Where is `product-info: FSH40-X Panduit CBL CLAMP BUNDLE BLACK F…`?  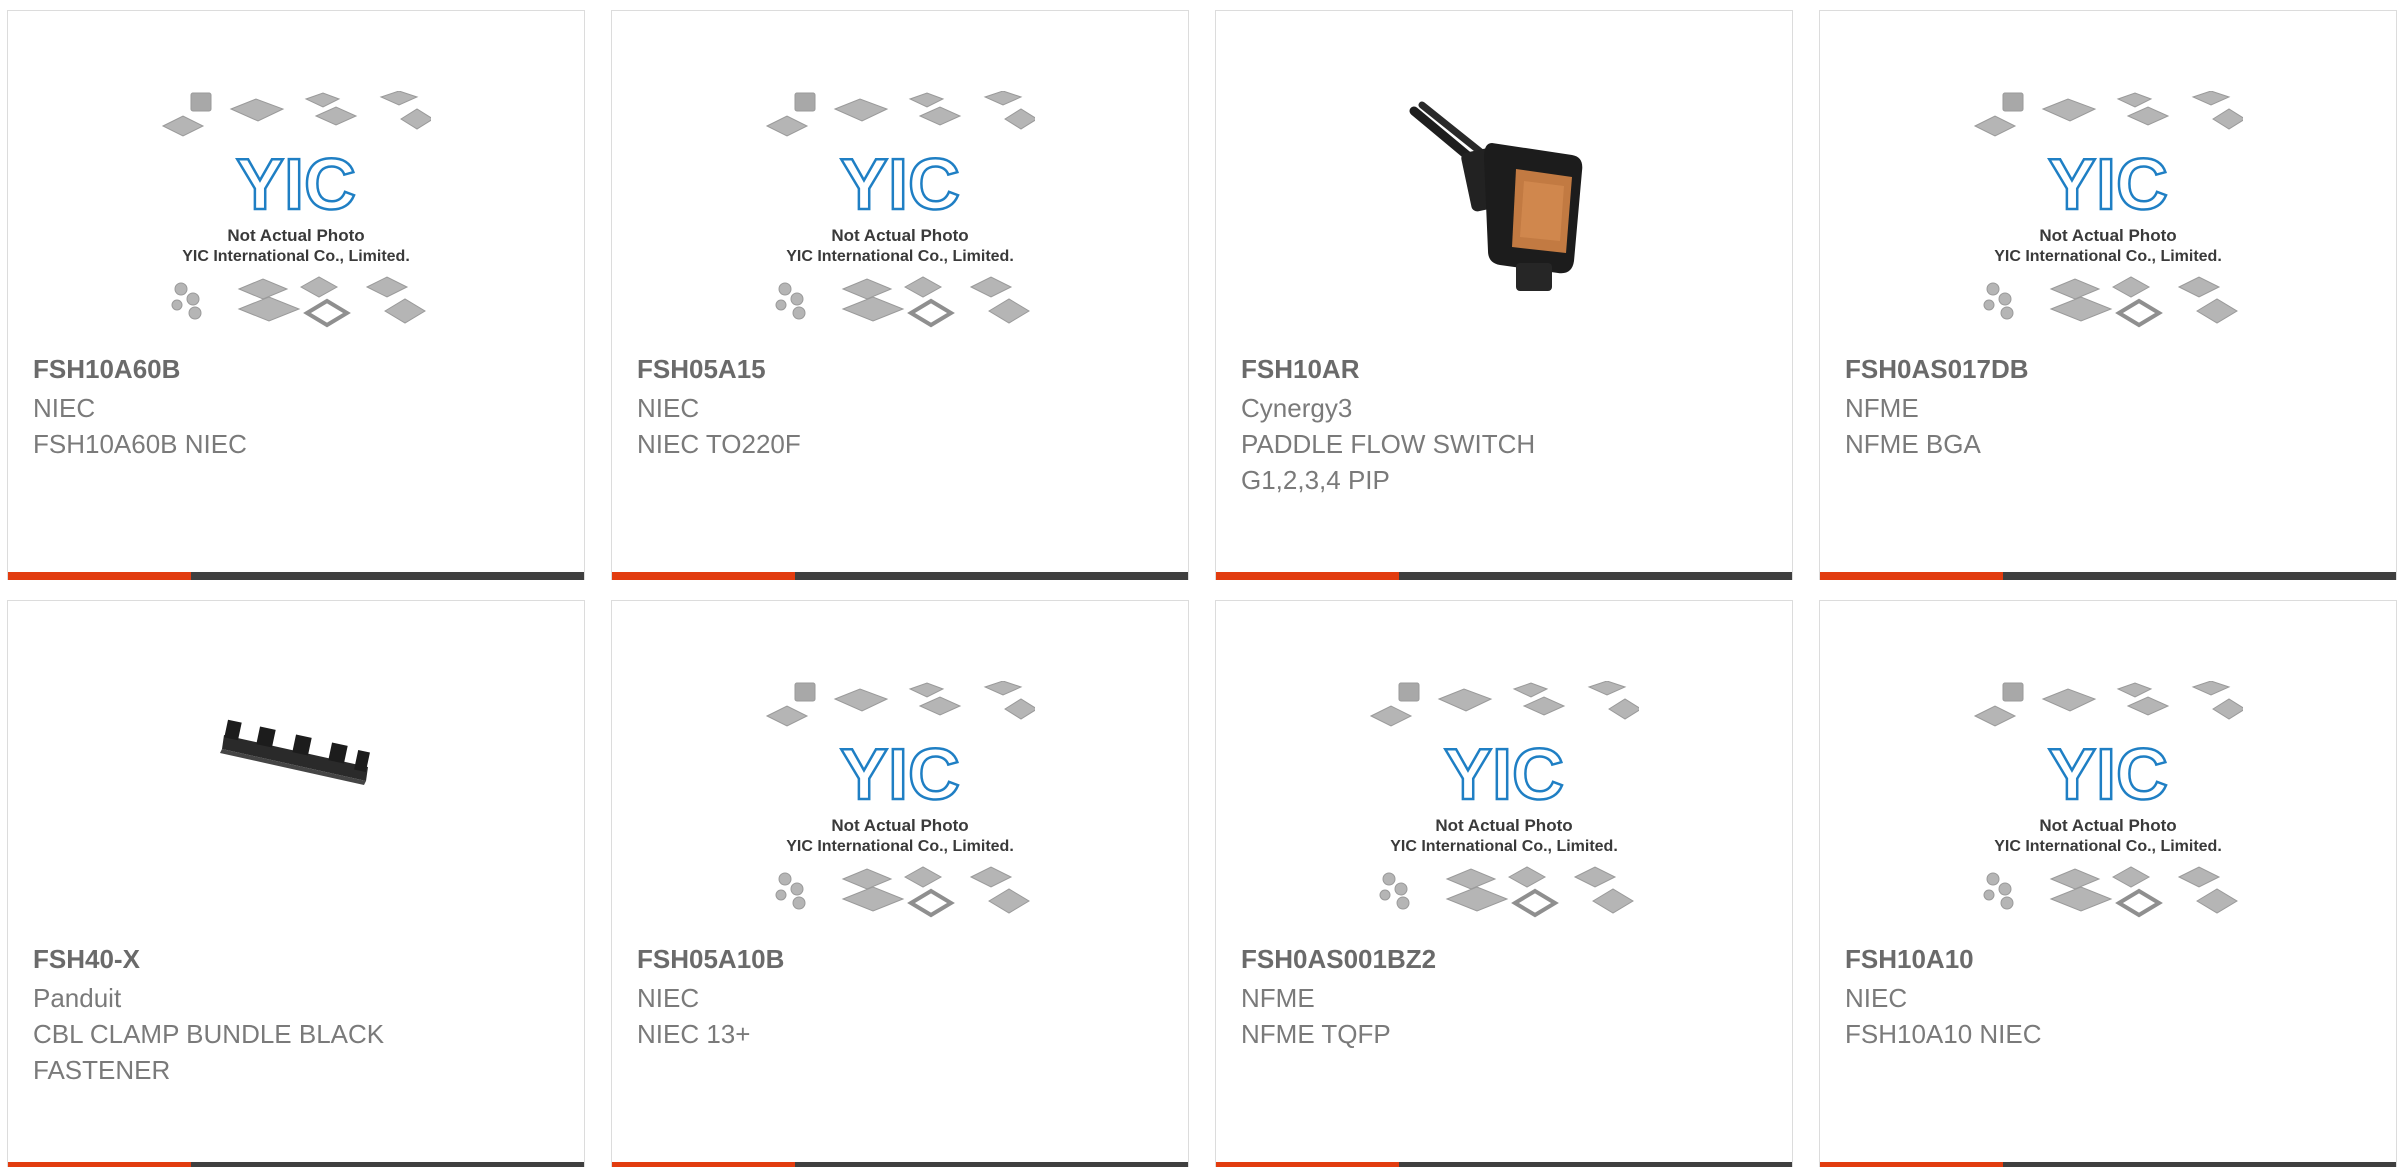 product-info: FSH40-X Panduit CBL CLAMP BUNDLE BLACK F… is located at coordinates (296, 1015).